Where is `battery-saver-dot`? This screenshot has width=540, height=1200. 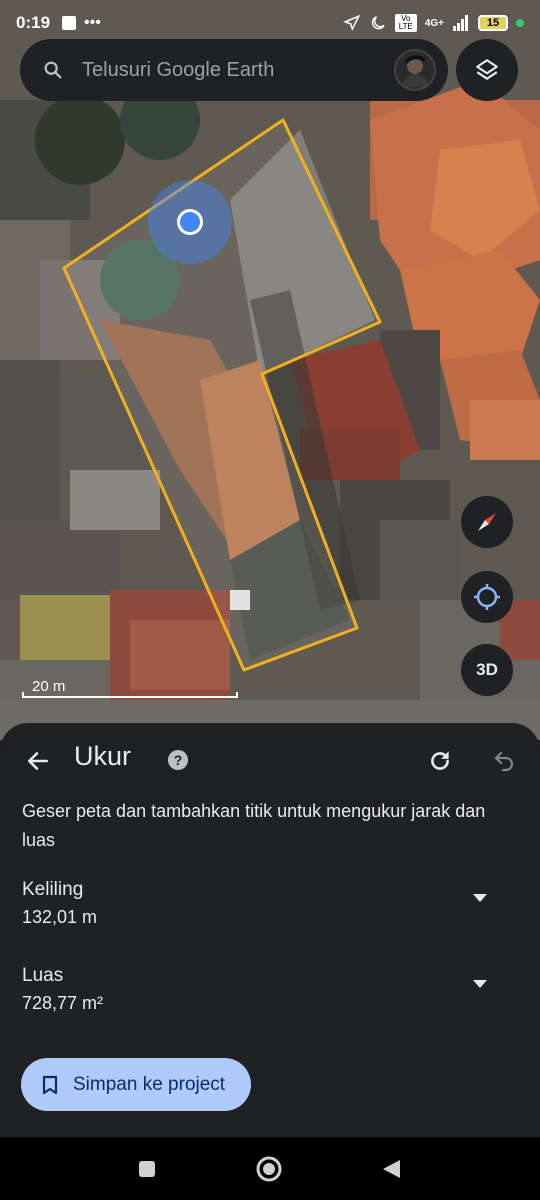
battery-saver-dot is located at coordinates (520, 23).